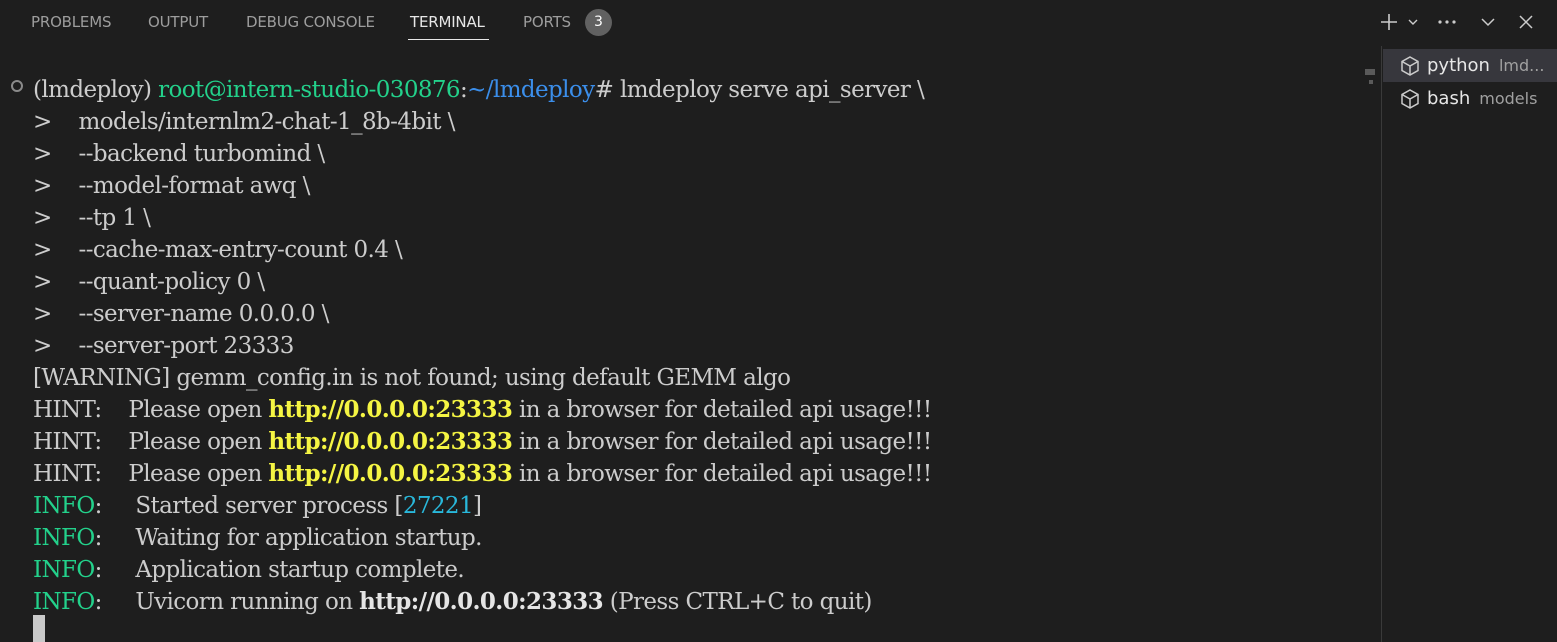 This screenshot has width=1557, height=642. What do you see at coordinates (71, 22) in the screenshot?
I see `tab-problems: PROBLEMS` at bounding box center [71, 22].